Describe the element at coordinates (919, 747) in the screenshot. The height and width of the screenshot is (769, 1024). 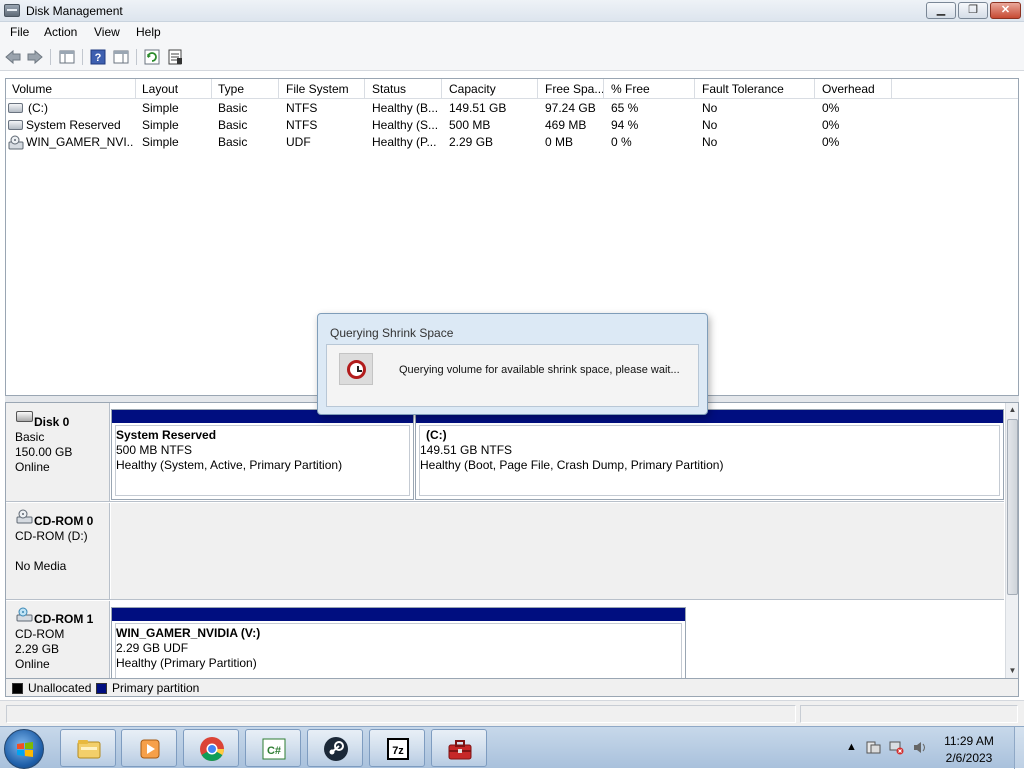
I see `volume-icon` at that location.